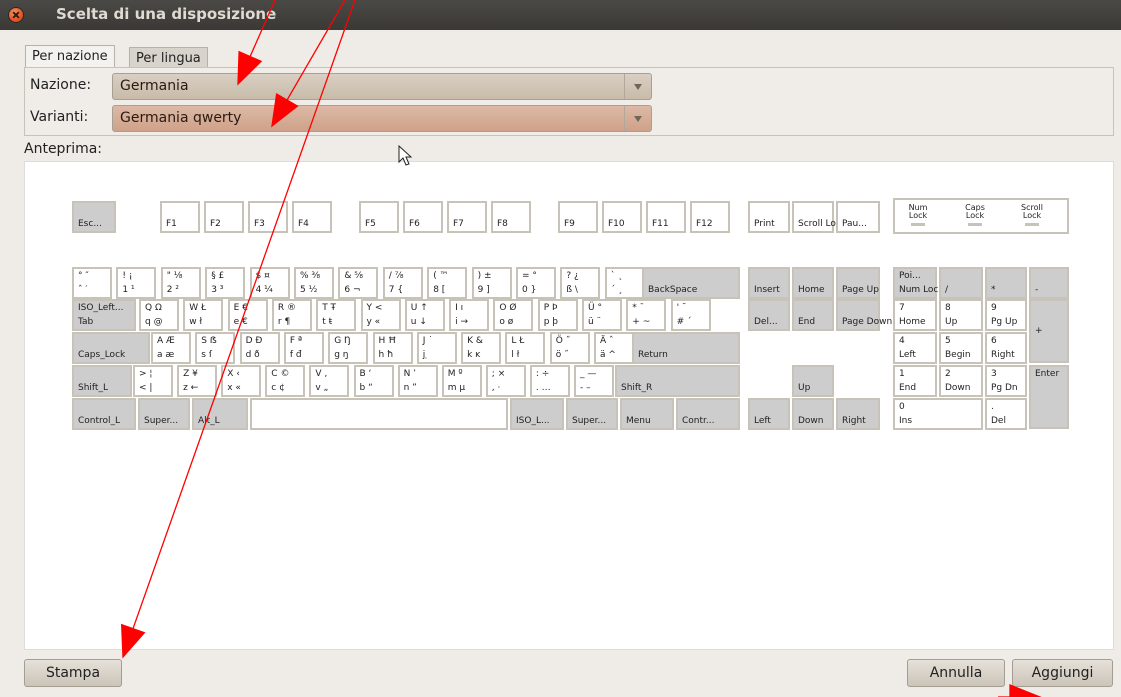  I want to click on mouse-cursor-icon, so click(405, 155).